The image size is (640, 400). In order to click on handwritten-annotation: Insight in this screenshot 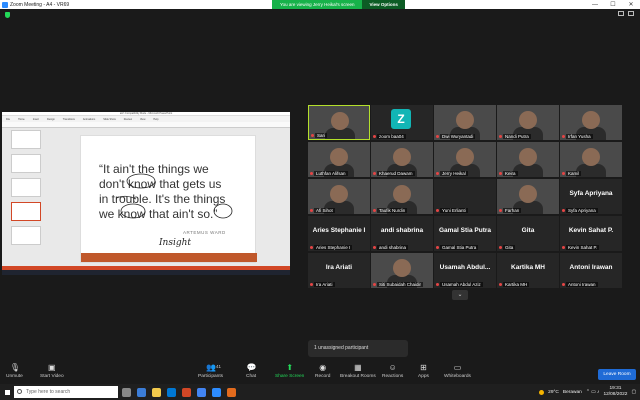, I will do `click(175, 243)`.